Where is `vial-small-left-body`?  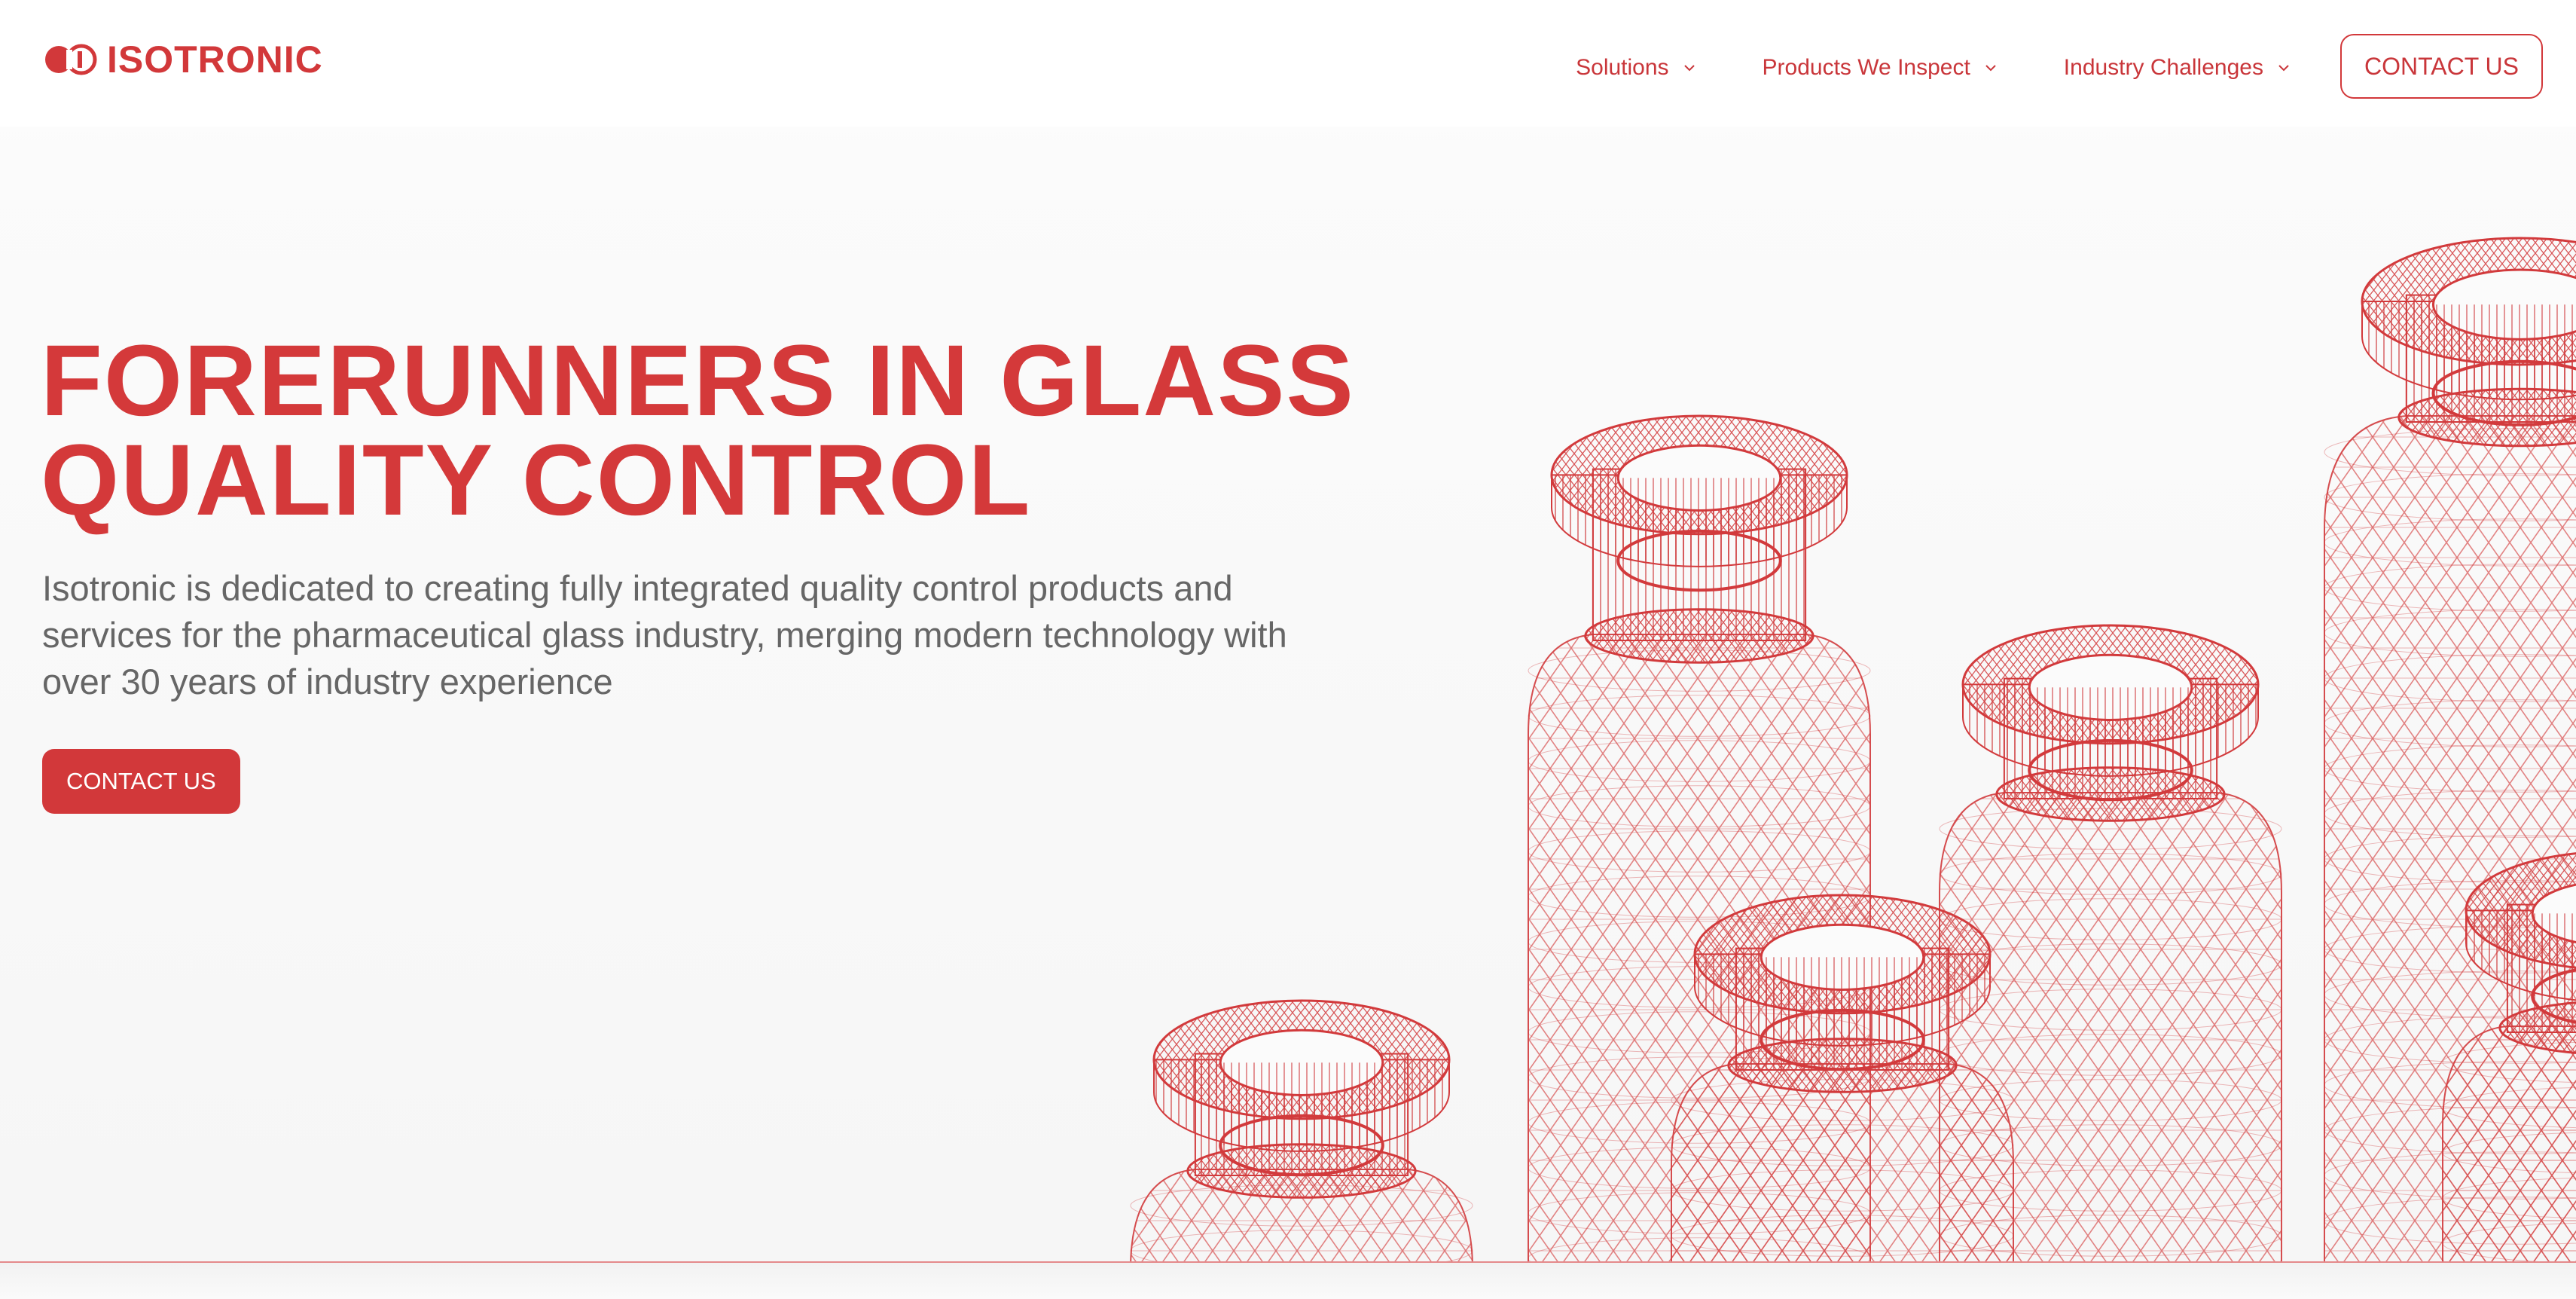
vial-small-left-body is located at coordinates (1302, 1216).